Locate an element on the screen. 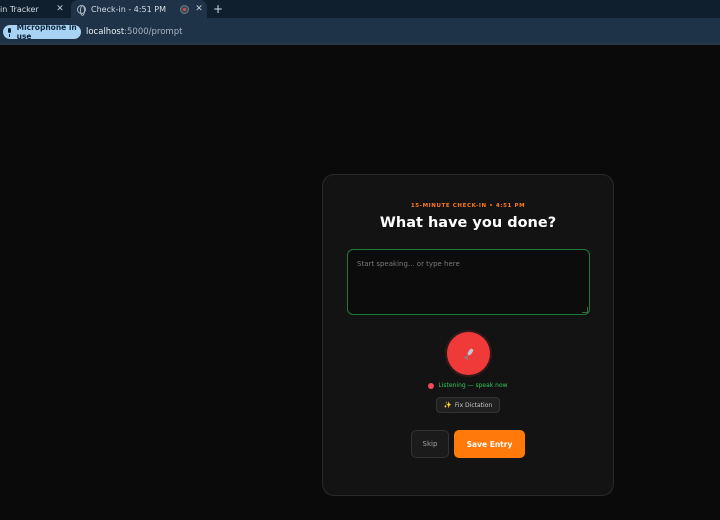  sparkles-icon: ✨ is located at coordinates (447, 405).